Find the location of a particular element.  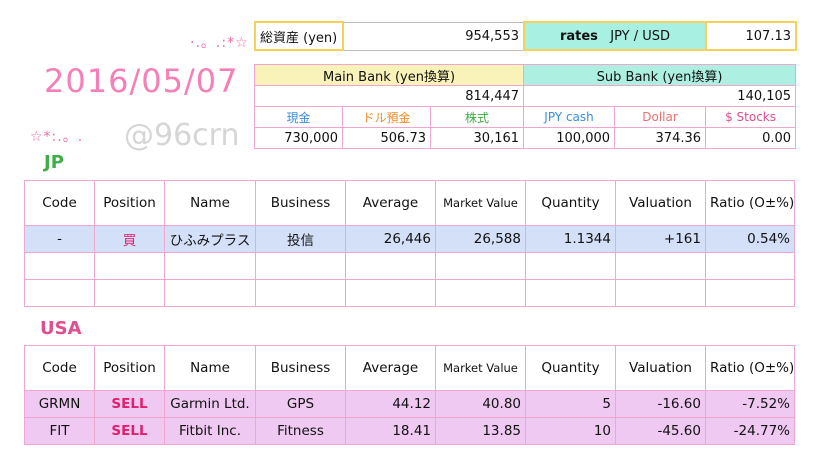

table-cell: -24.77% is located at coordinates (750, 431).